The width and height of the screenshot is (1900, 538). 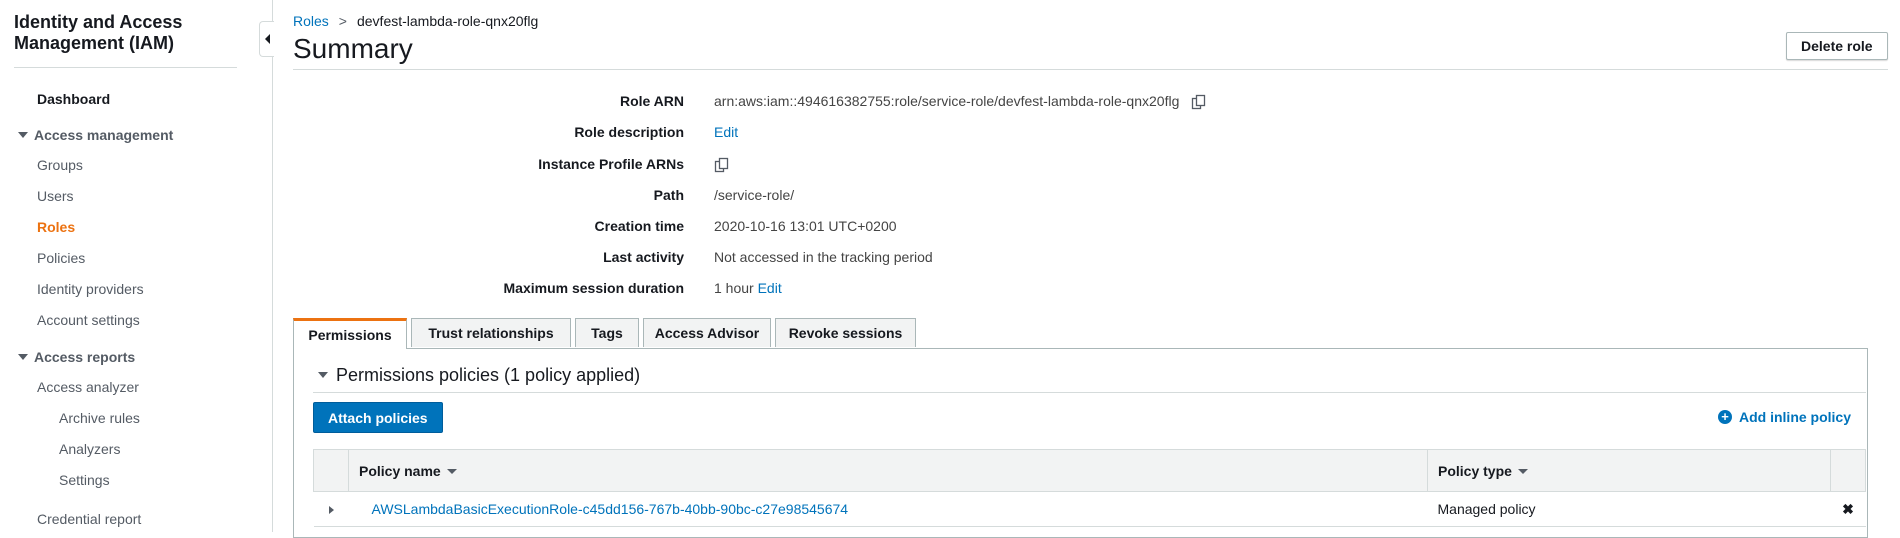 I want to click on delete-role-button: Delete role, so click(x=1837, y=46).